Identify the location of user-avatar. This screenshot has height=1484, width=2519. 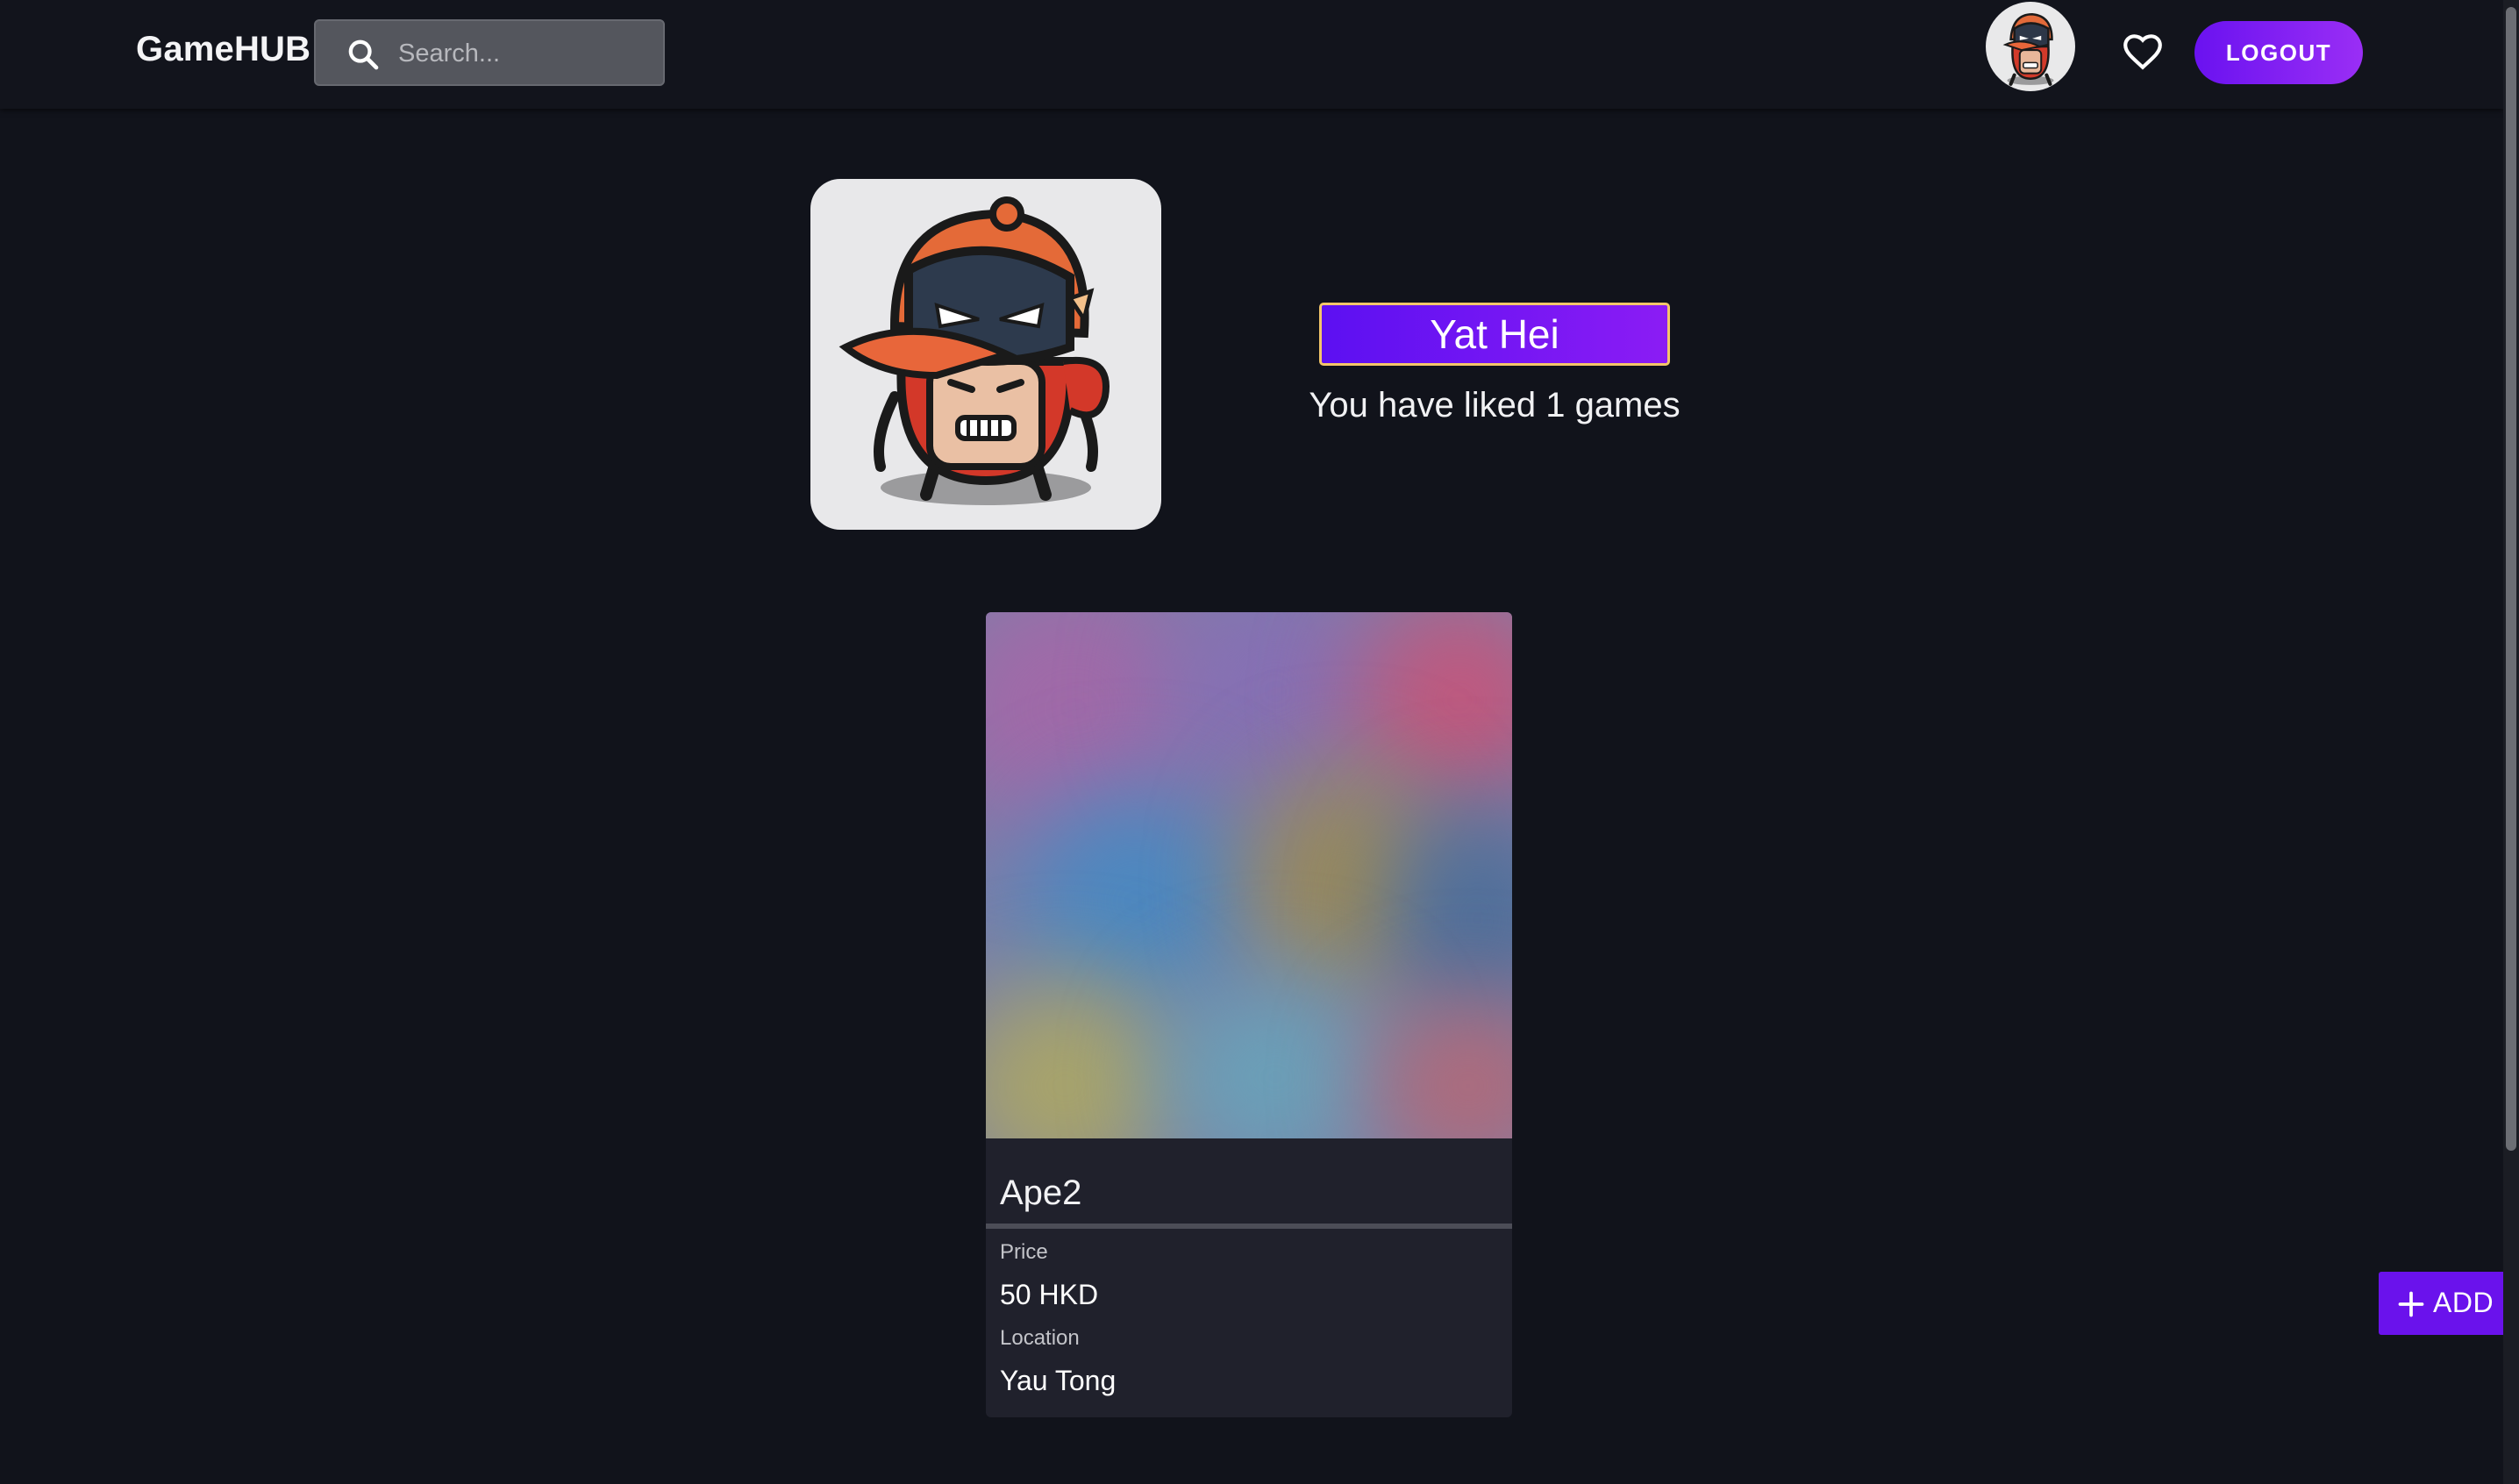
(2030, 47).